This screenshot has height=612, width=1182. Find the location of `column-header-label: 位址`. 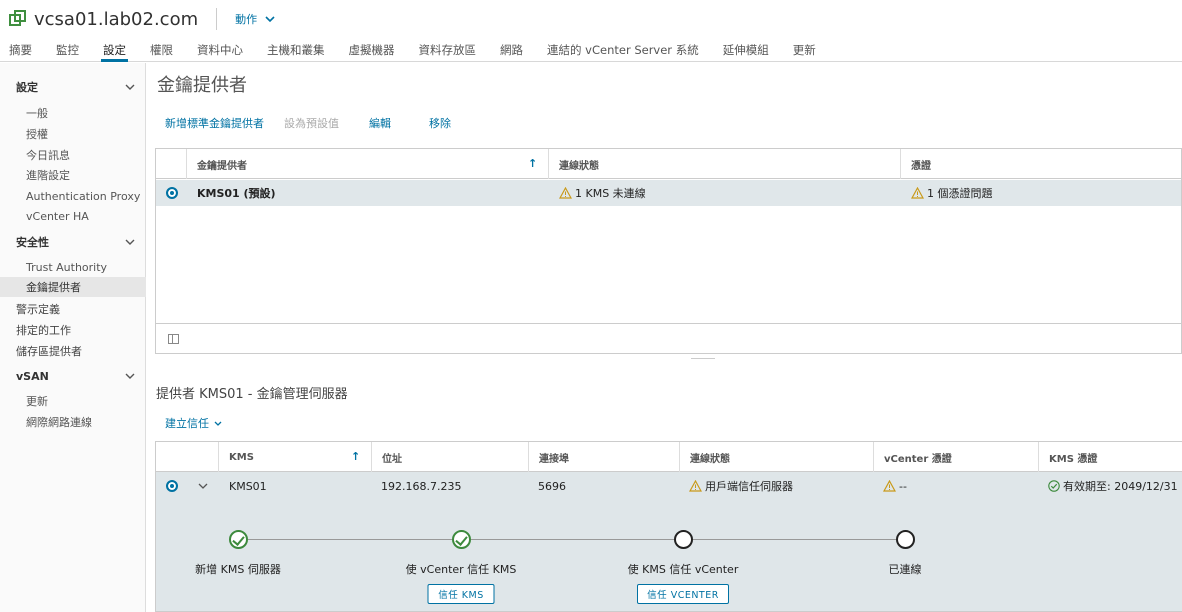

column-header-label: 位址 is located at coordinates (392, 459).